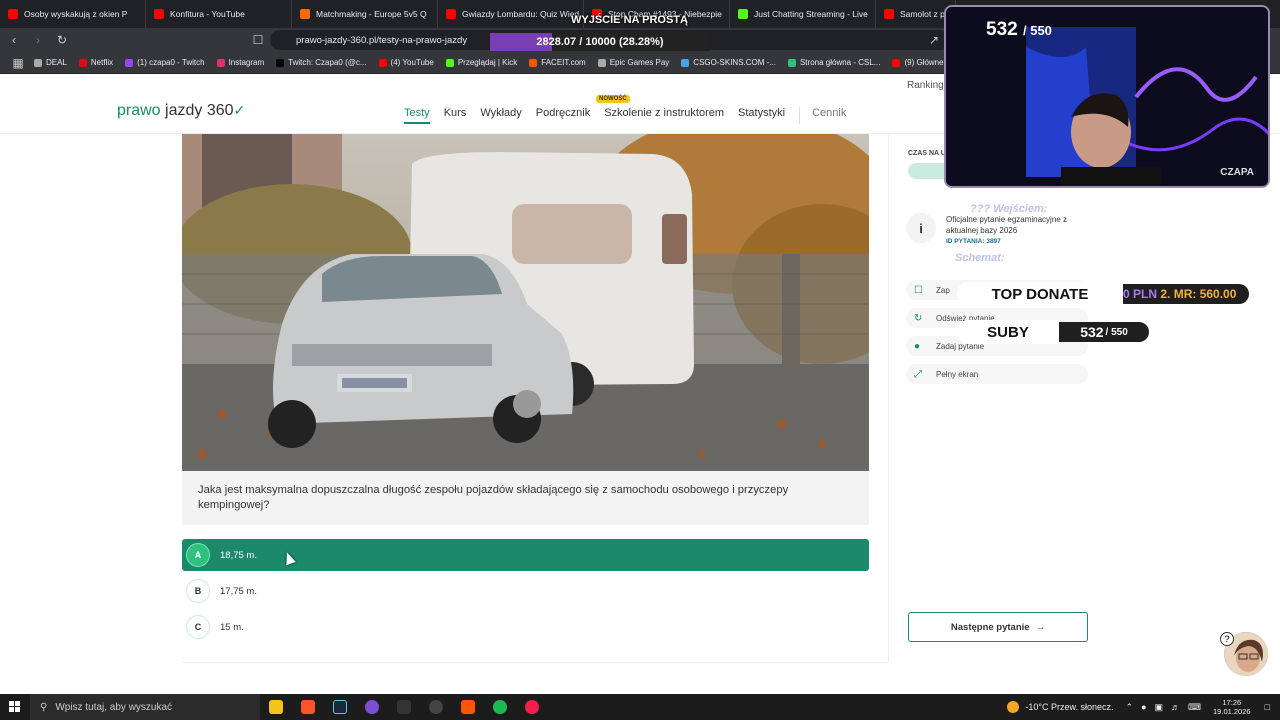 Image resolution: width=1280 pixels, height=720 pixels. Describe the element at coordinates (1175, 707) in the screenshot. I see `volume-icon: ♬` at that location.